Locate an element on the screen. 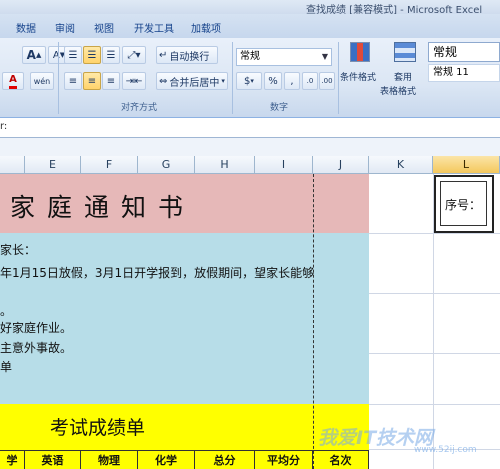 This screenshot has width=500, height=469. serial-number-label: 序号： is located at coordinates (463, 205).